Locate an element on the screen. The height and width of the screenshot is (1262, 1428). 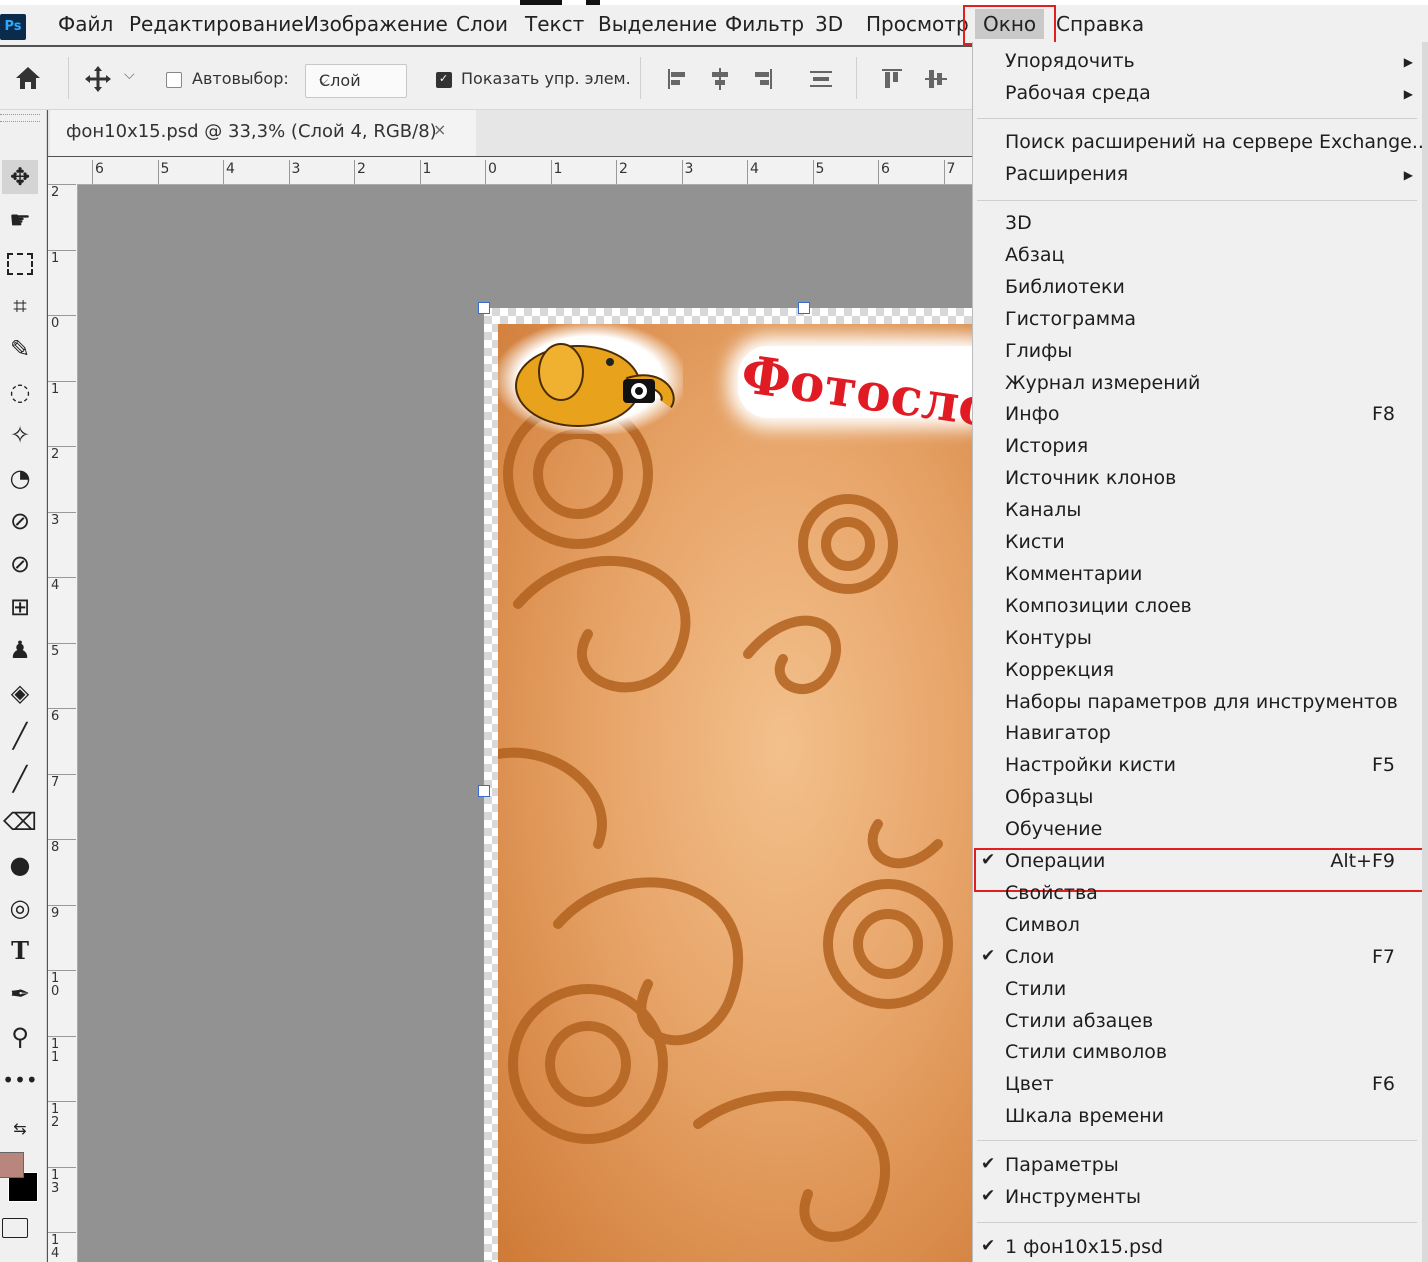
menu-item-group1-0: Упорядочить is located at coordinates (1070, 61).